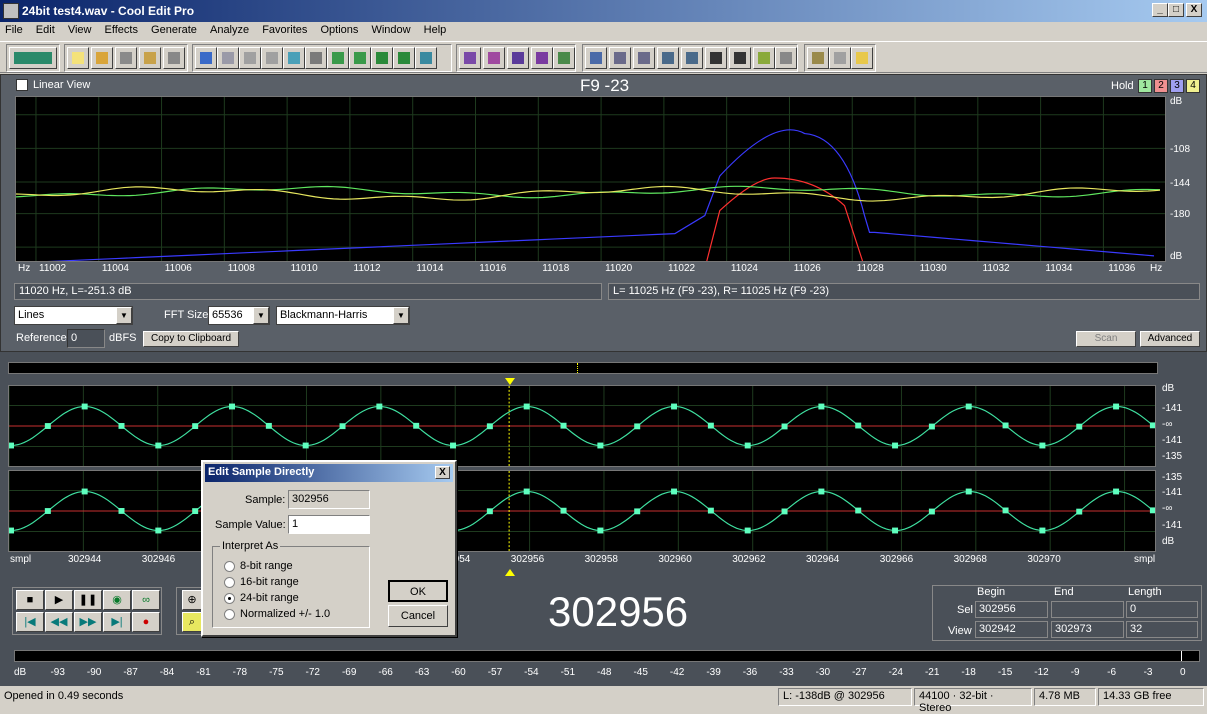 Image resolution: width=1207 pixels, height=714 pixels. Describe the element at coordinates (494, 58) in the screenshot. I see `spectral-view-icon` at that location.